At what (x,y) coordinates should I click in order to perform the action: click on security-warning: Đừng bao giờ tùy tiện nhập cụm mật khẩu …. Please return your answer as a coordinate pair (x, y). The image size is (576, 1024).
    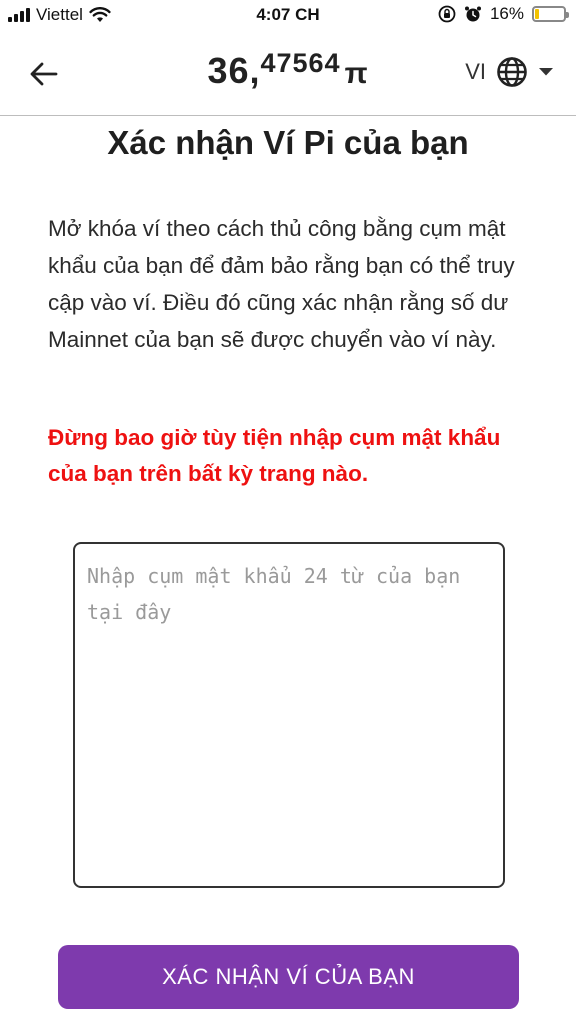
    Looking at the image, I should click on (274, 455).